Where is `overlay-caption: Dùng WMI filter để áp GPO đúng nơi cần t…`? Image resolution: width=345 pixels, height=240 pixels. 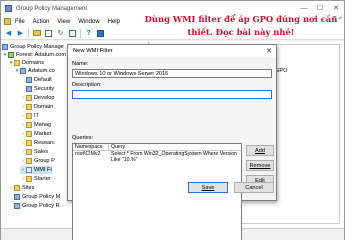 overlay-caption: Dùng WMI filter để áp GPO đúng nơi cần t… is located at coordinates (241, 25).